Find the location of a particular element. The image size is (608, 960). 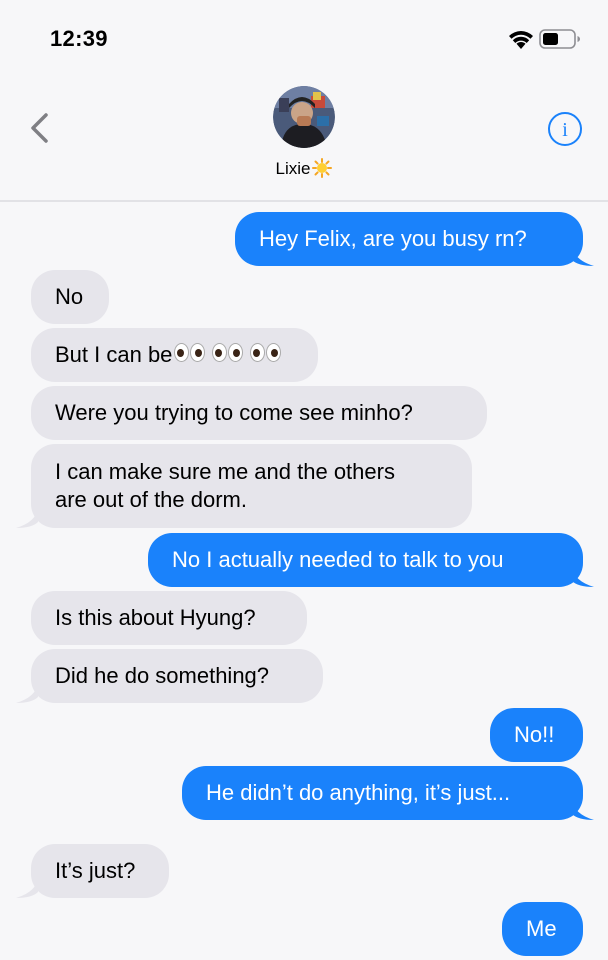

conversation-header: Lixie i is located at coordinates (304, 140).